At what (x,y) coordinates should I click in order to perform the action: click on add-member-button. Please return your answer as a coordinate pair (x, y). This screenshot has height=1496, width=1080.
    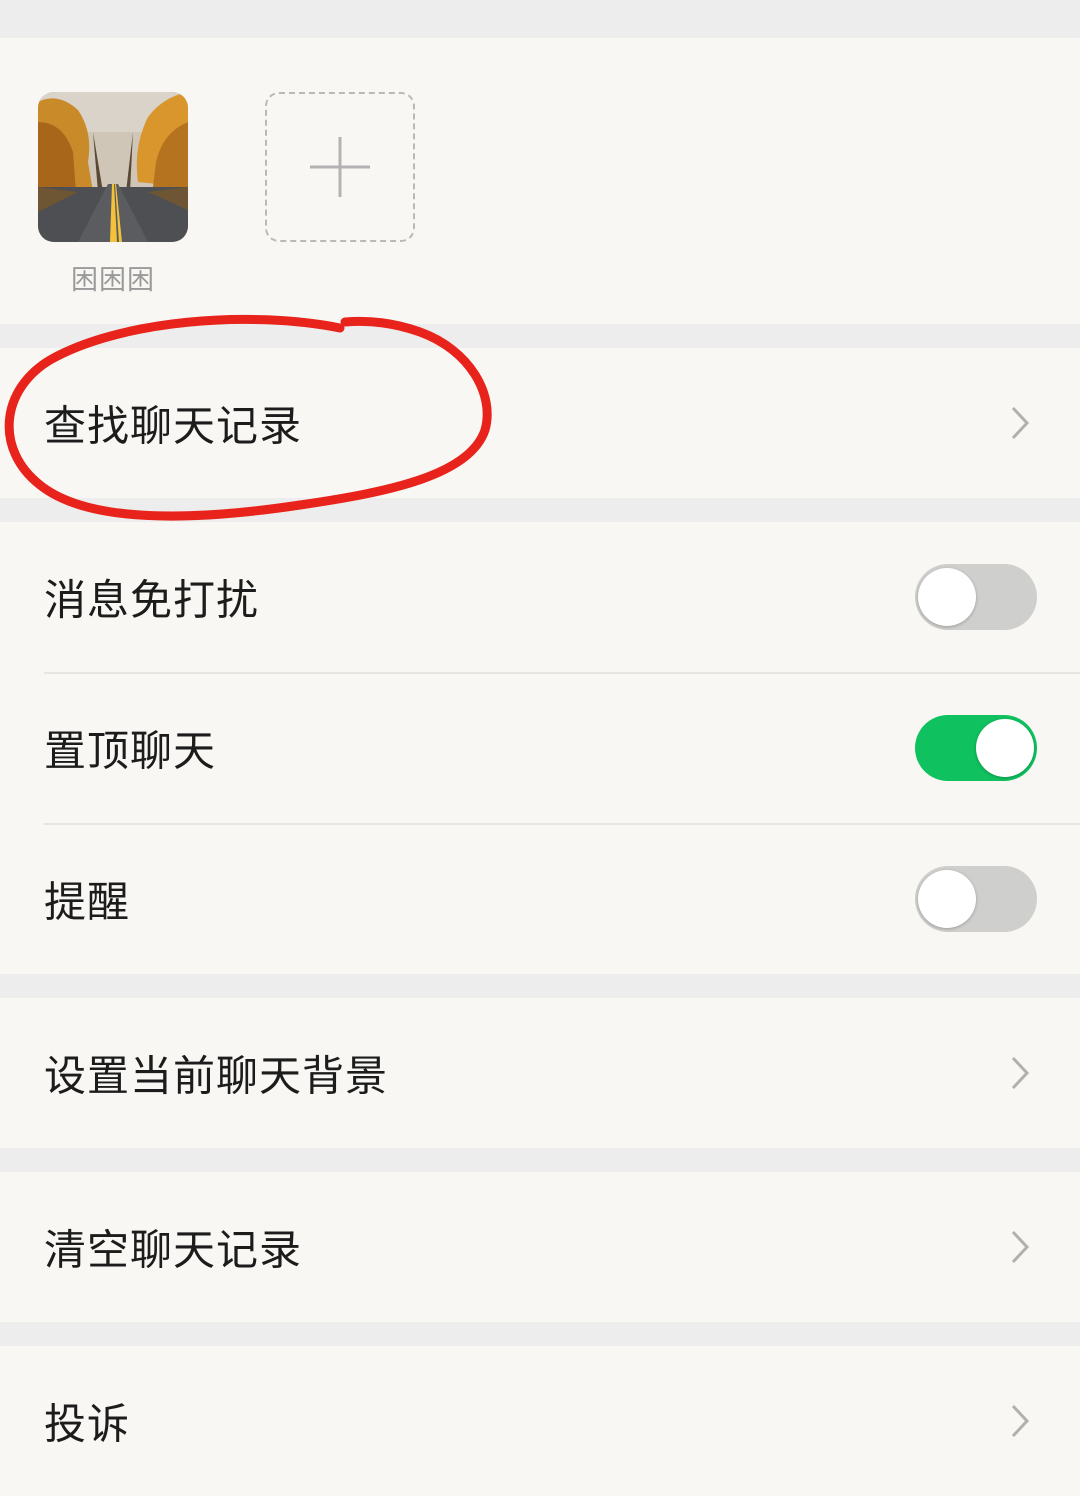
    Looking at the image, I should click on (340, 167).